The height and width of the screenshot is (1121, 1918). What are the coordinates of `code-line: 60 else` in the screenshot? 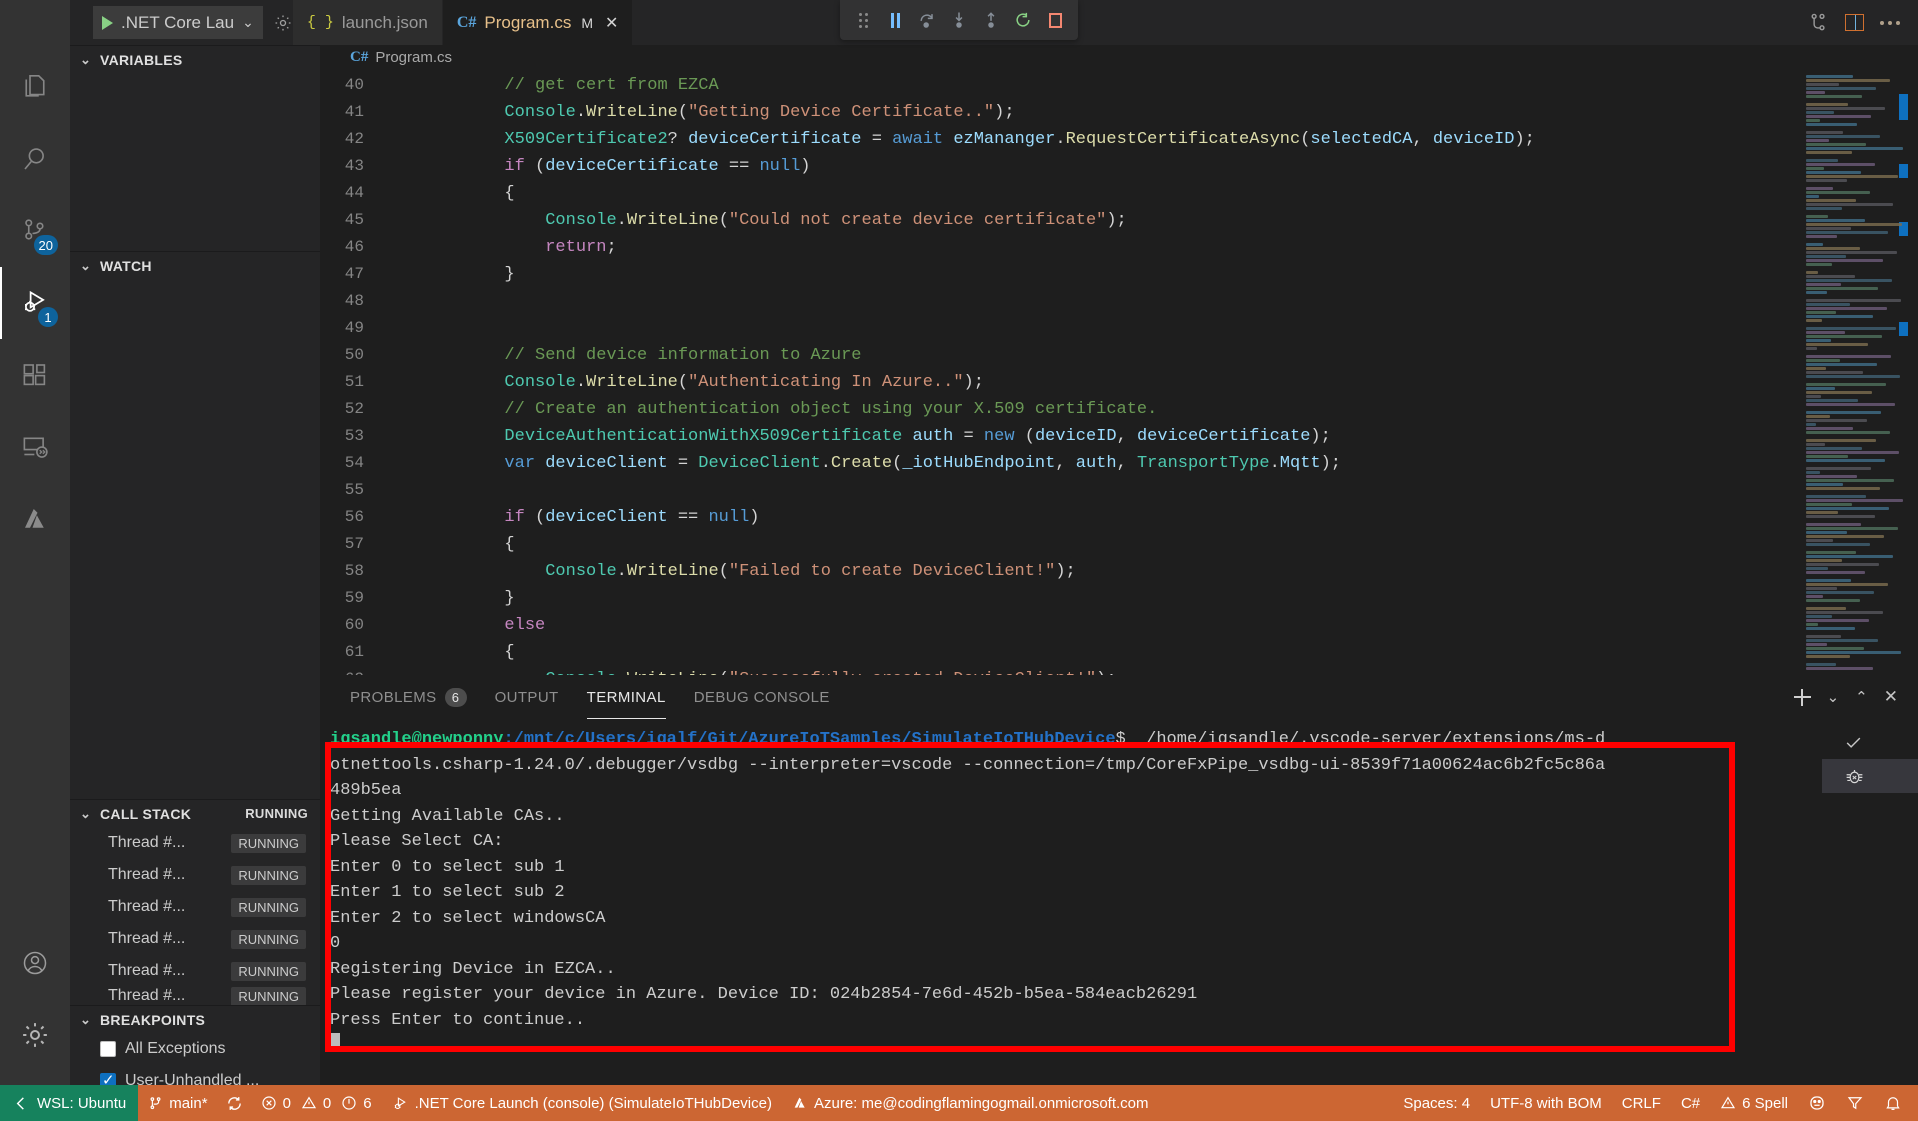 It's located at (1060, 625).